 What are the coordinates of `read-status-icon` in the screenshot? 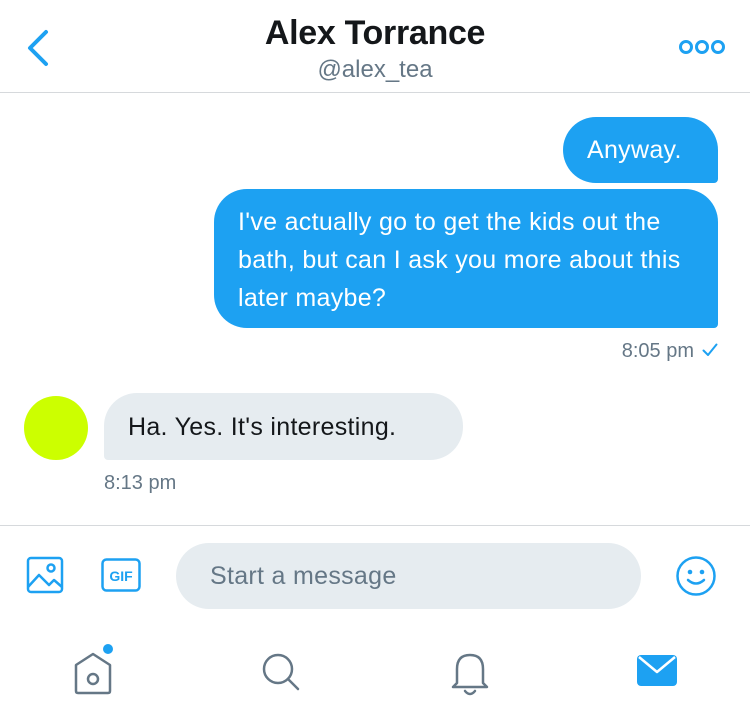 It's located at (710, 351).